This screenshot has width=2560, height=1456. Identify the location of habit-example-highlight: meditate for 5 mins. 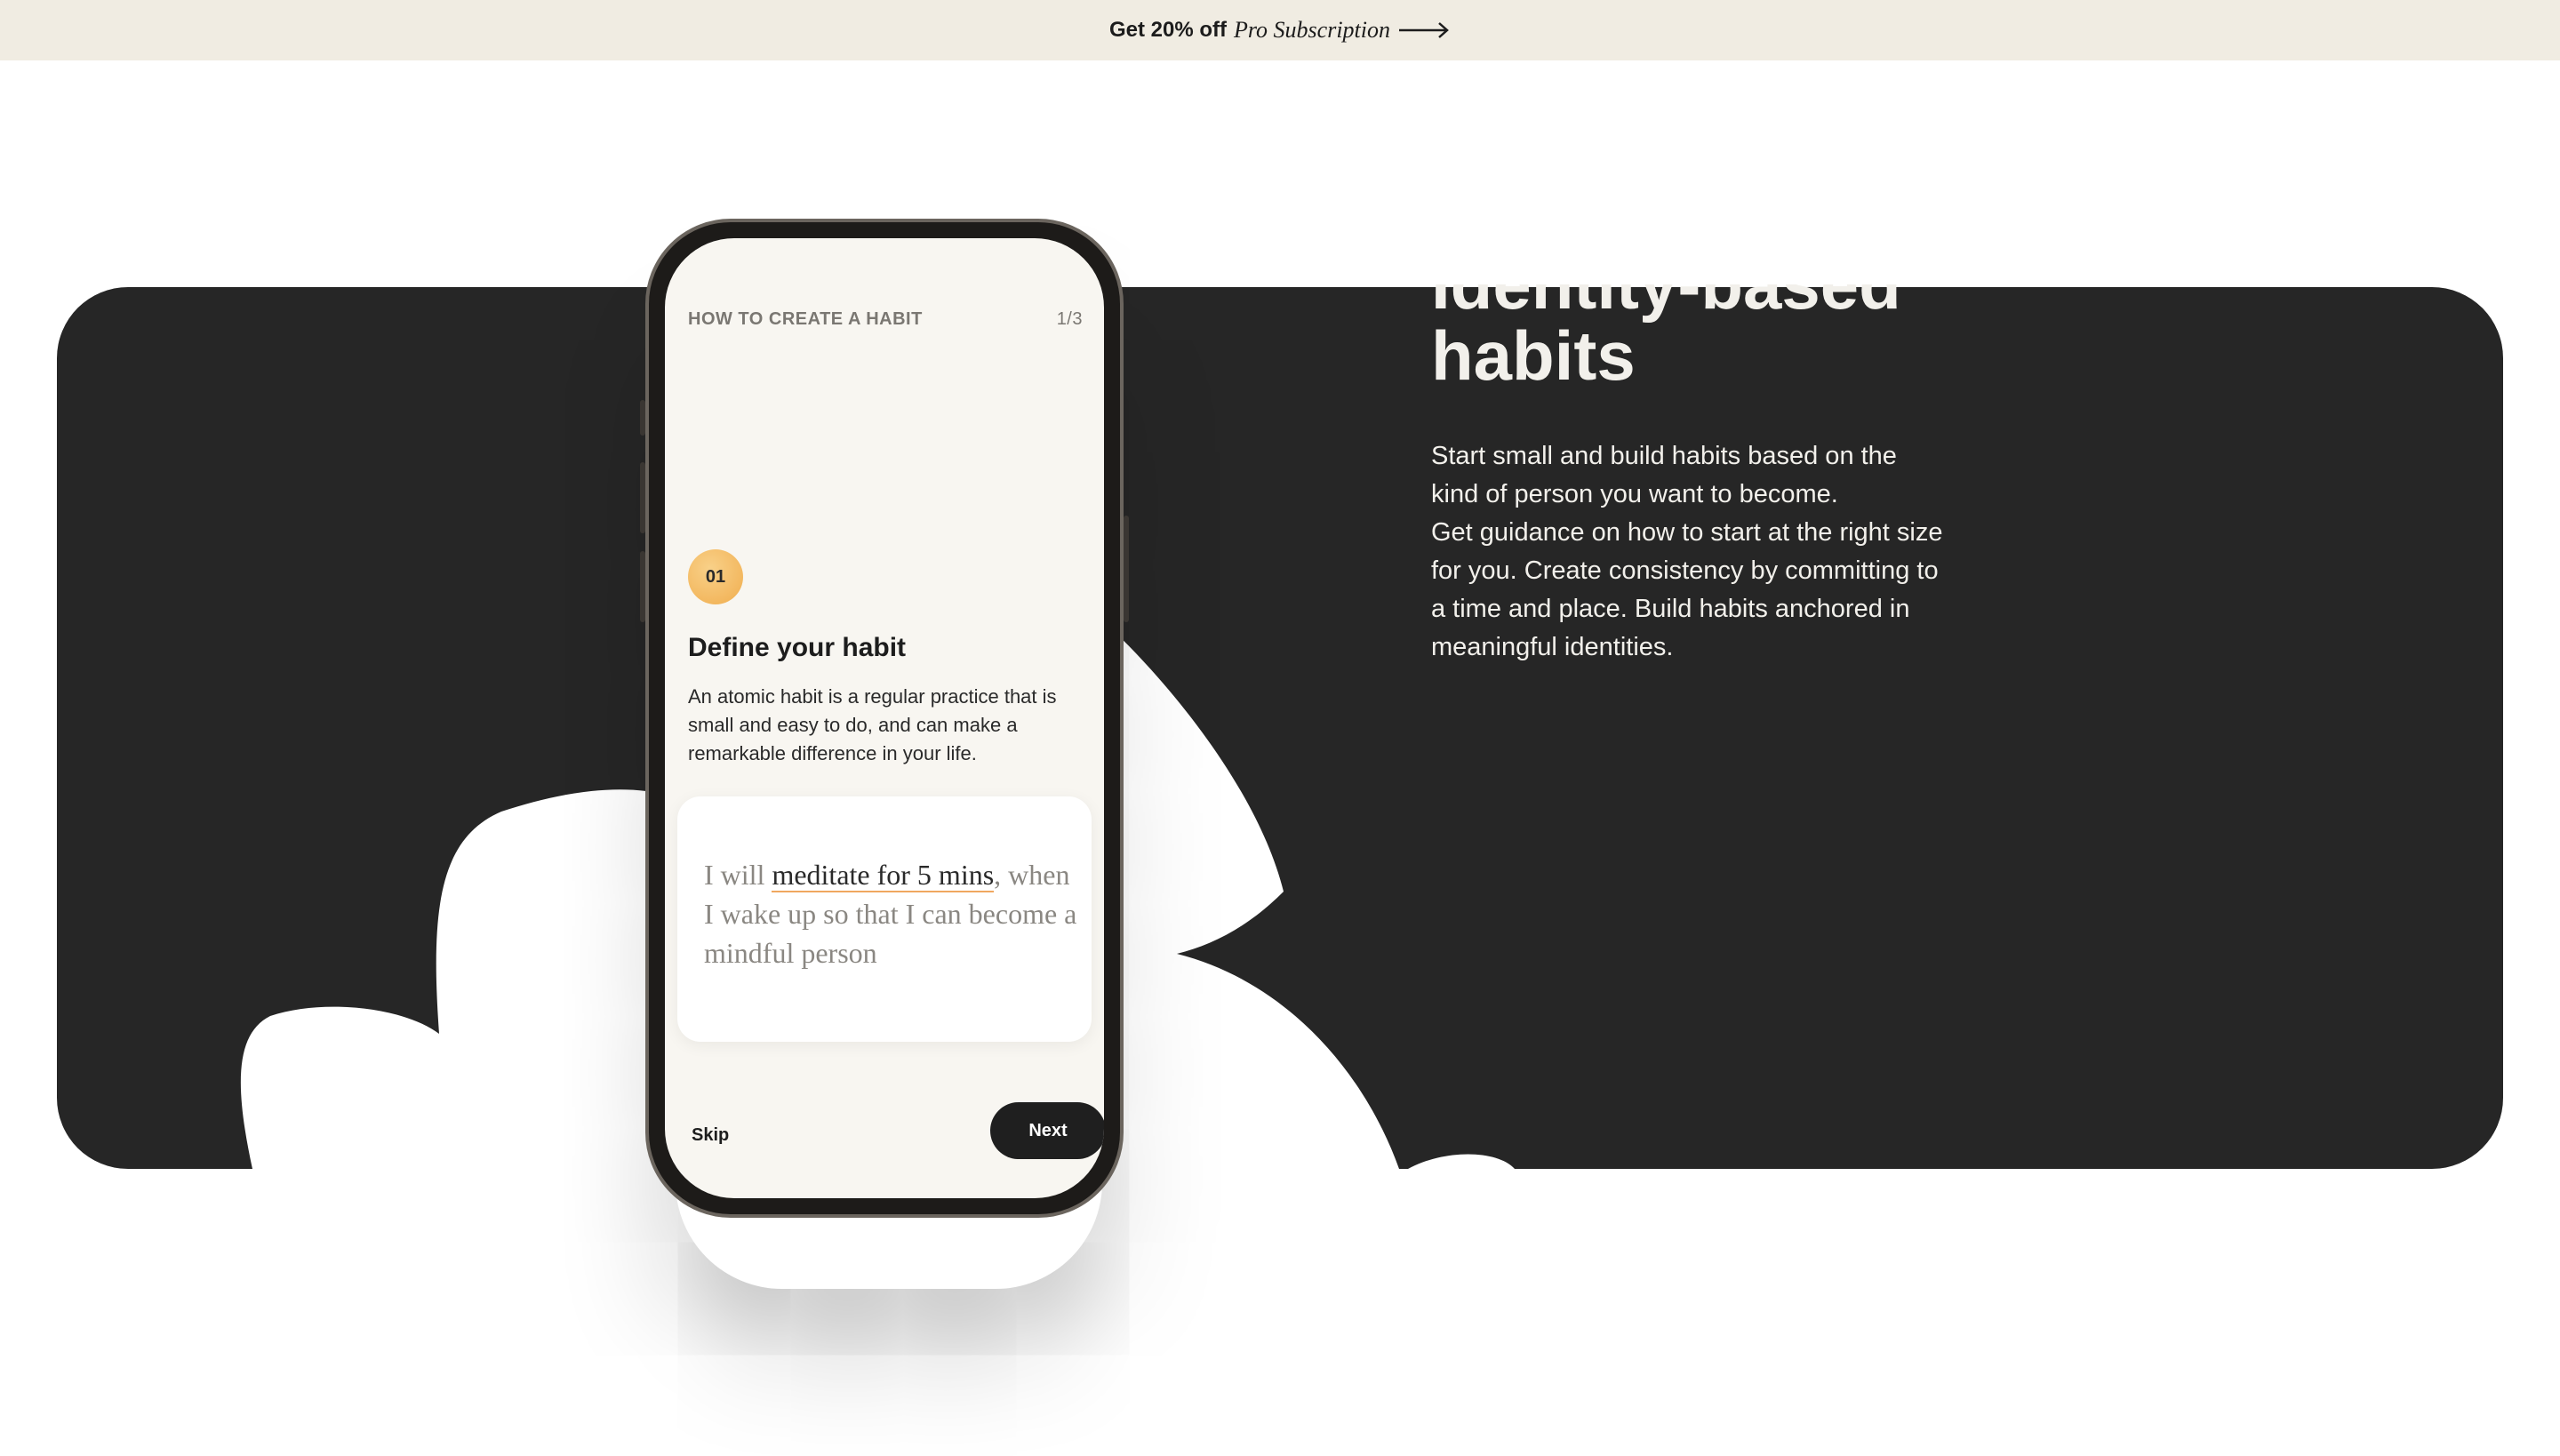
(883, 875).